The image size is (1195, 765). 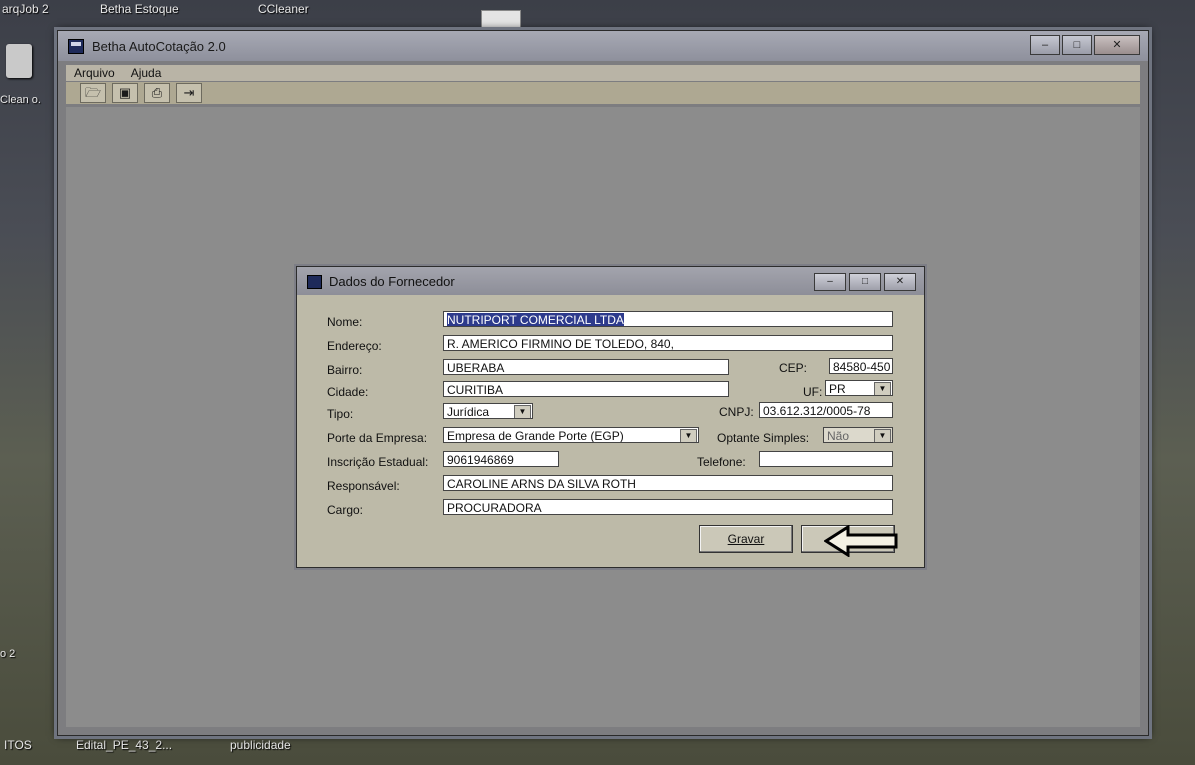 I want to click on save-icon: ▣, so click(x=125, y=93).